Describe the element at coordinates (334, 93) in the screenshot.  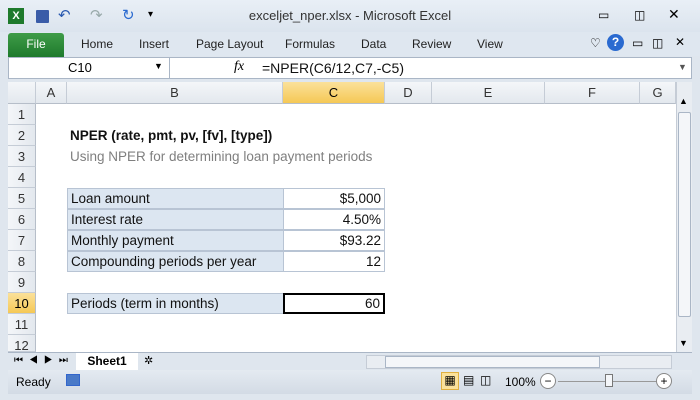
I see `column-header-c: C` at that location.